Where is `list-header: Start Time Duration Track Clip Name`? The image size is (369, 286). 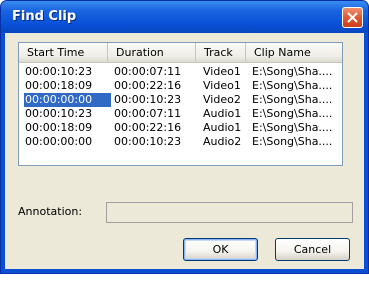 list-header: Start Time Duration Track Clip Name is located at coordinates (180, 53).